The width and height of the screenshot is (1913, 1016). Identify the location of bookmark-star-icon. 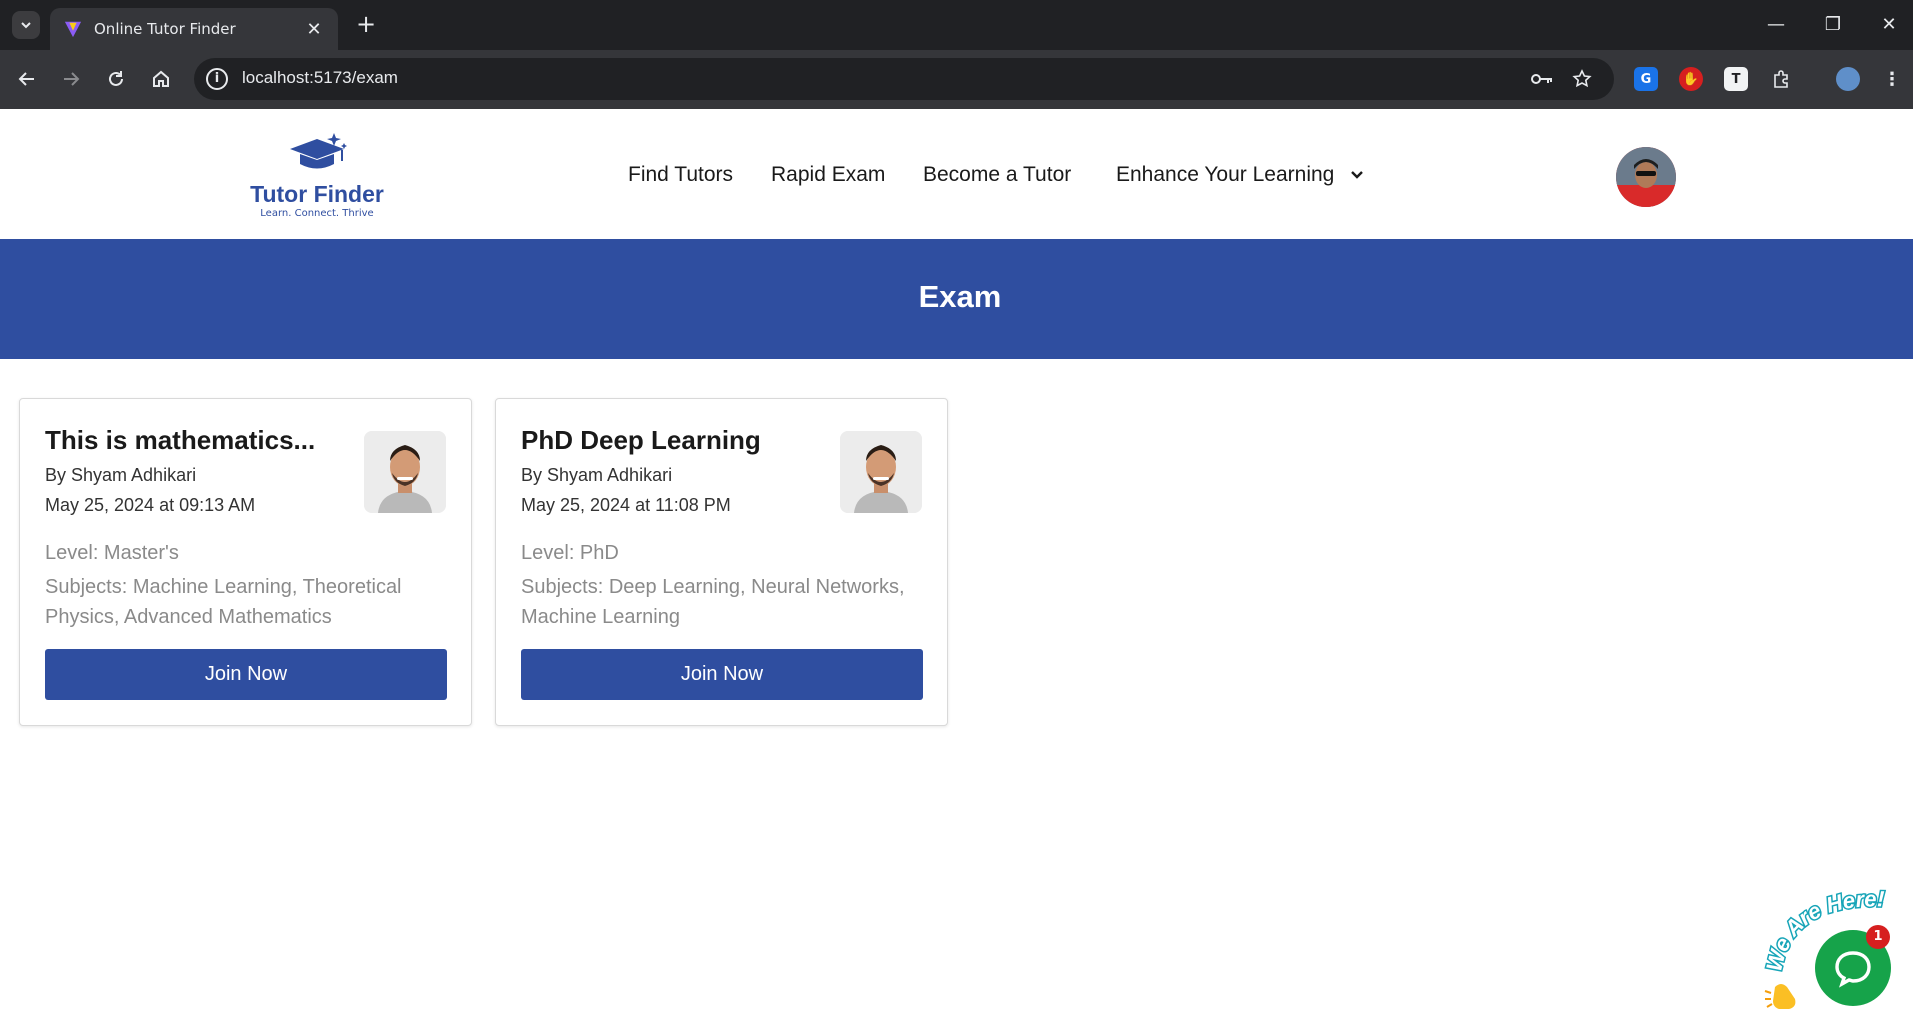
(1582, 79).